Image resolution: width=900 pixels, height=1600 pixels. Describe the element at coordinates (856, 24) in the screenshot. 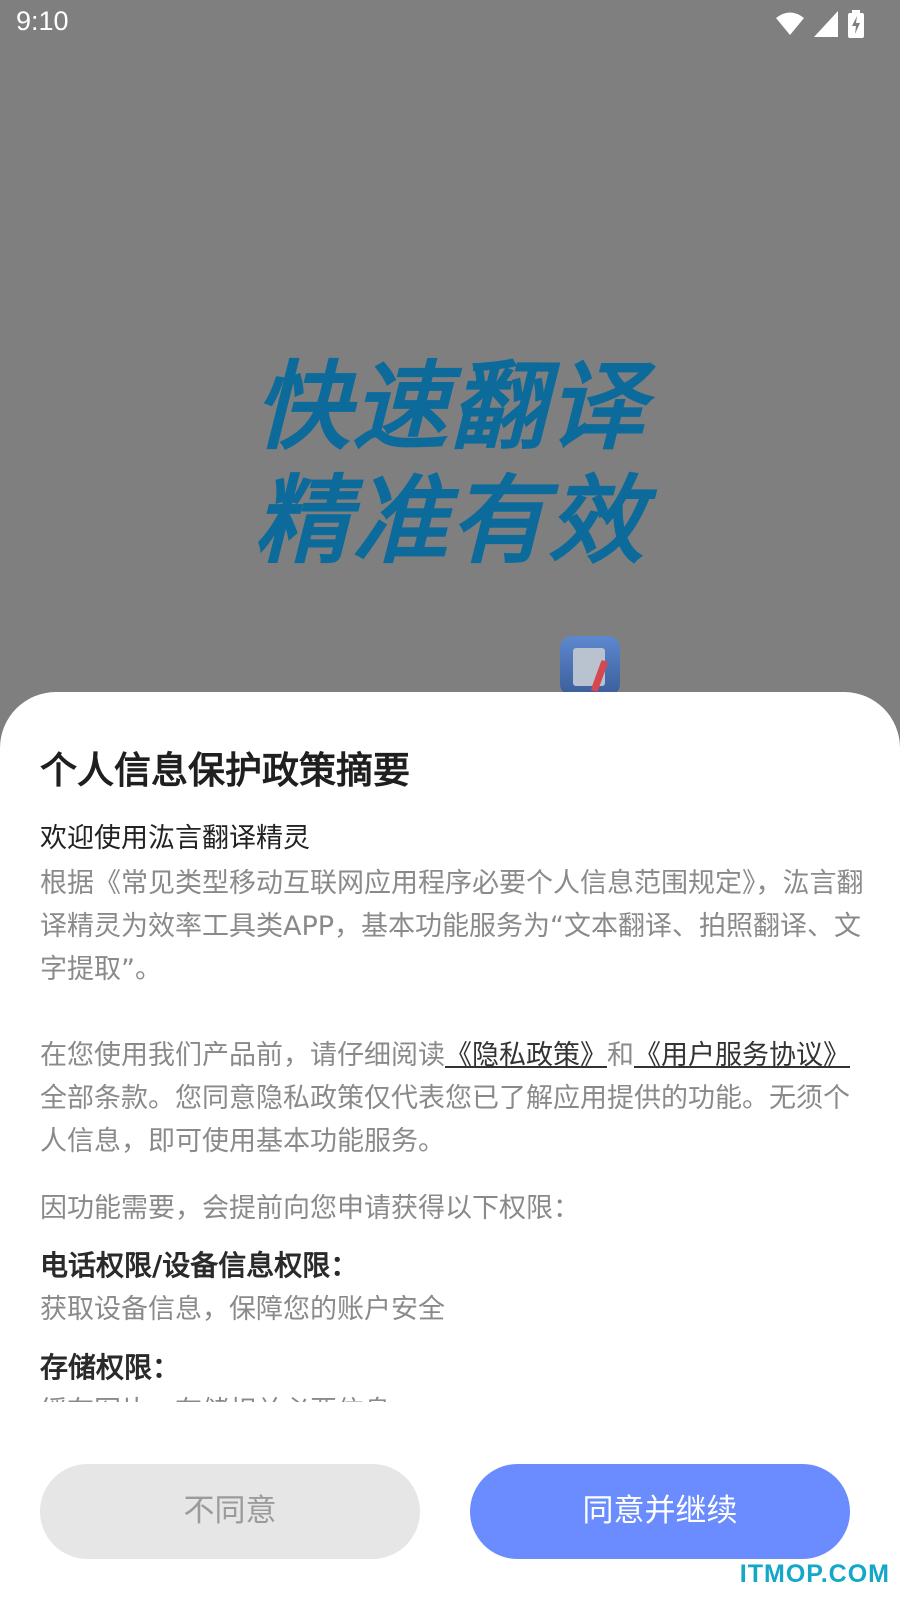

I see `battery-charging-icon` at that location.